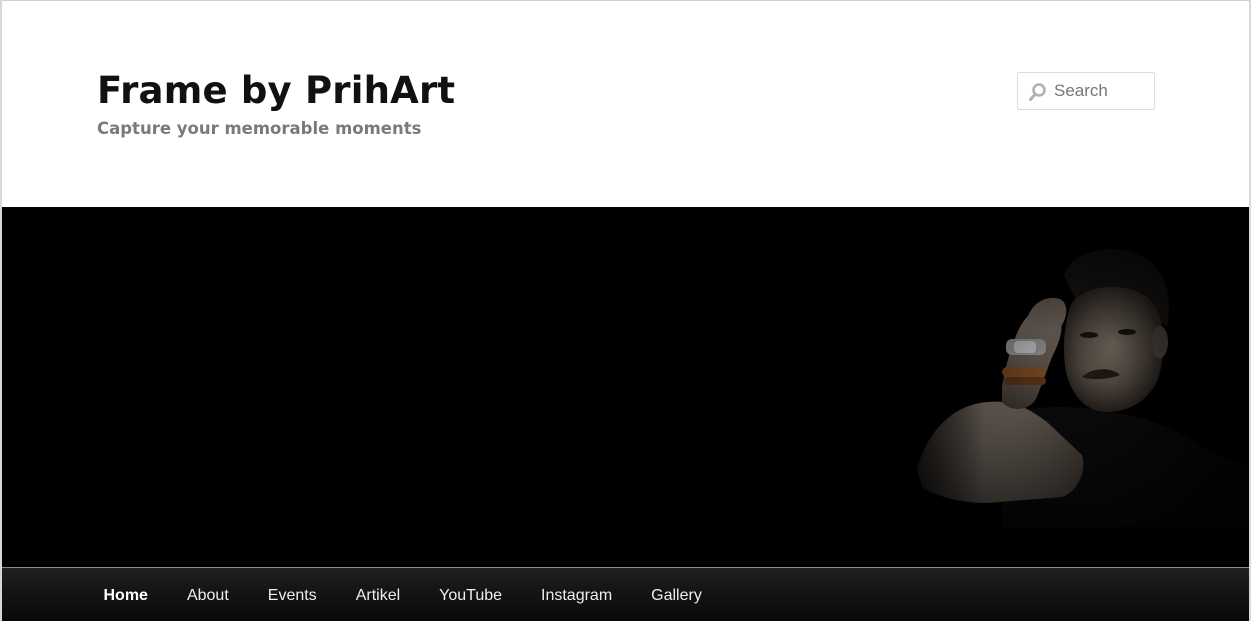 This screenshot has height=621, width=1251. Describe the element at coordinates (276, 91) in the screenshot. I see `site-title: Frame by PrihArt` at that location.